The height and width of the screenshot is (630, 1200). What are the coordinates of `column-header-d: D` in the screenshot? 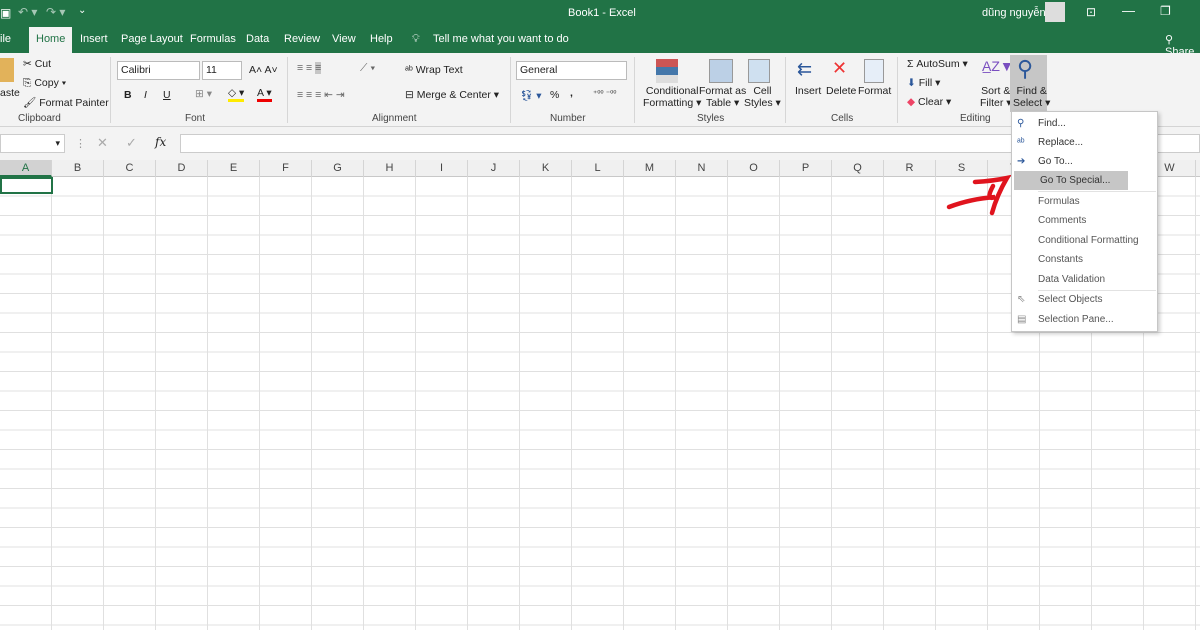 It's located at (182, 168).